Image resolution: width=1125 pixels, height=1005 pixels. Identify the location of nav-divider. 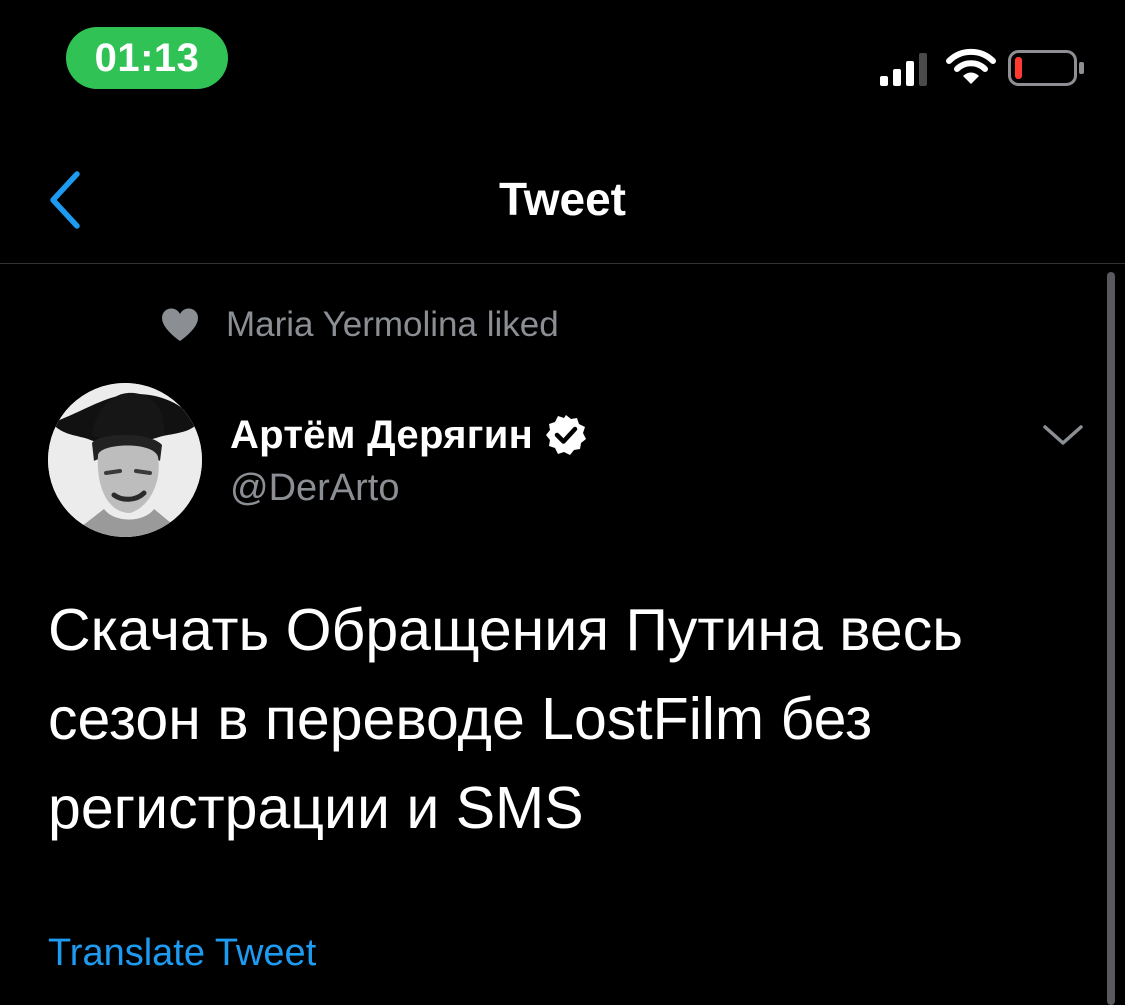
(562, 263).